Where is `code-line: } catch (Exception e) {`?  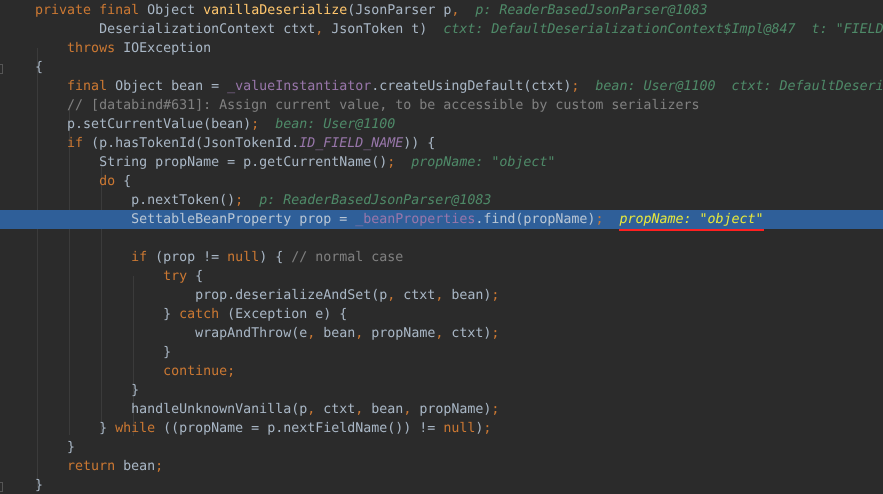
code-line: } catch (Exception e) { is located at coordinates (255, 315).